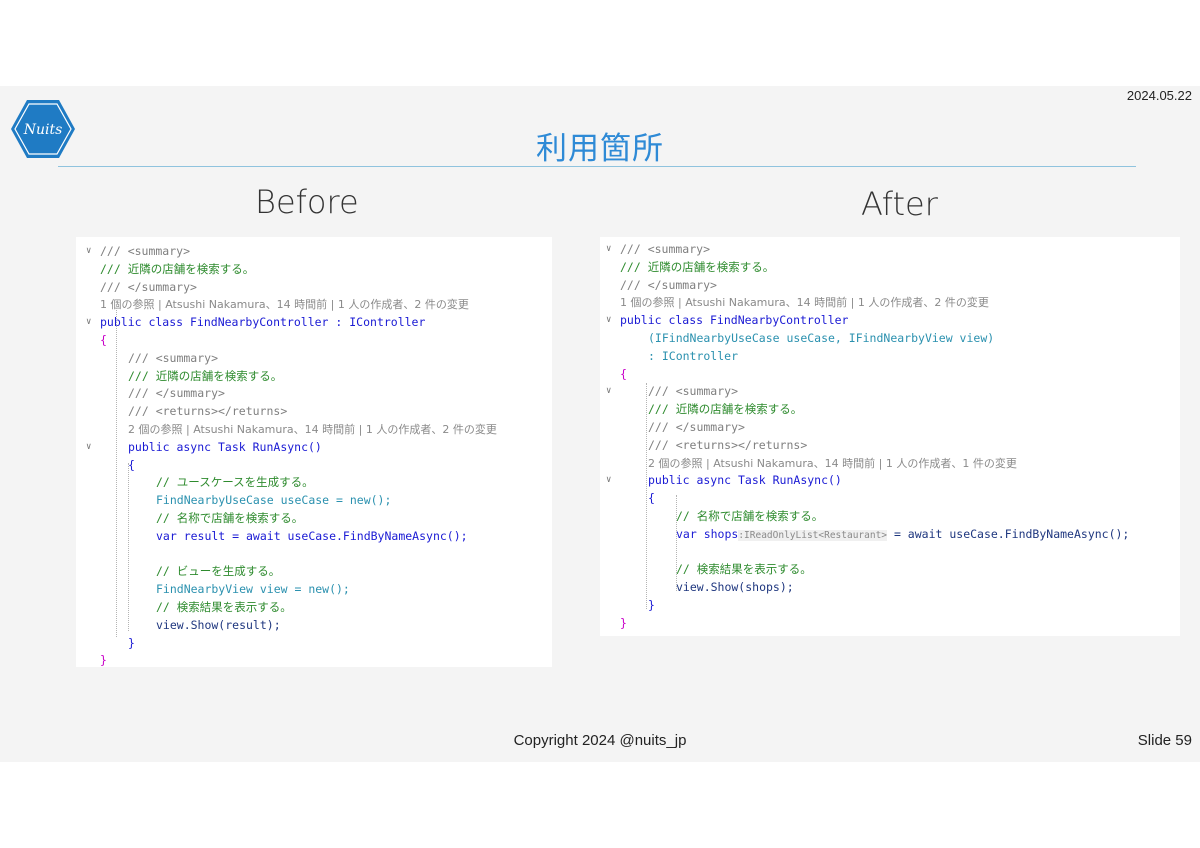 This screenshot has width=1200, height=848. Describe the element at coordinates (274, 500) in the screenshot. I see `before-code-line: FindNearbyUseCase useCase = new();` at that location.